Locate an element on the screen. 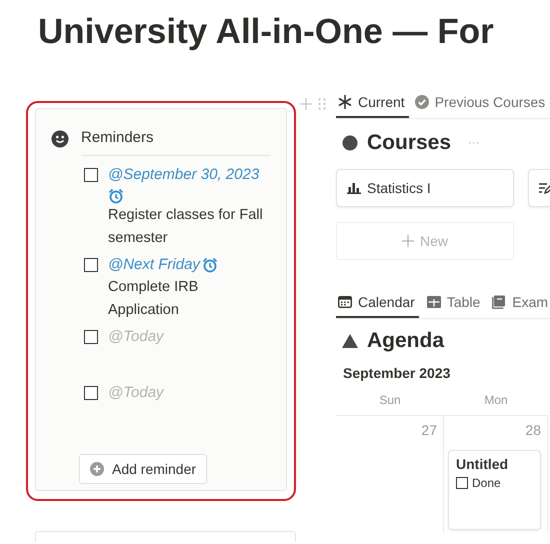 This screenshot has height=544, width=550. check-circle-icon is located at coordinates (421, 102).